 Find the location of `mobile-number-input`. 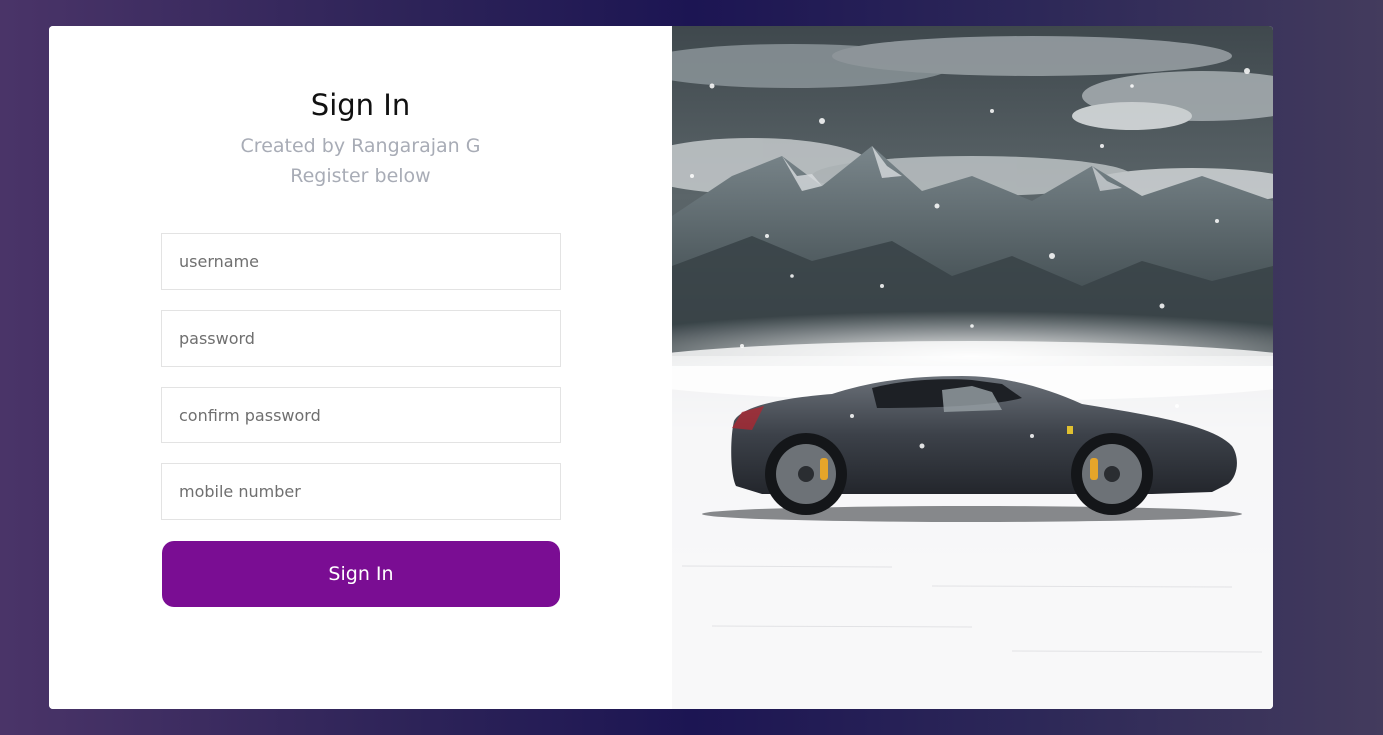

mobile-number-input is located at coordinates (361, 491).